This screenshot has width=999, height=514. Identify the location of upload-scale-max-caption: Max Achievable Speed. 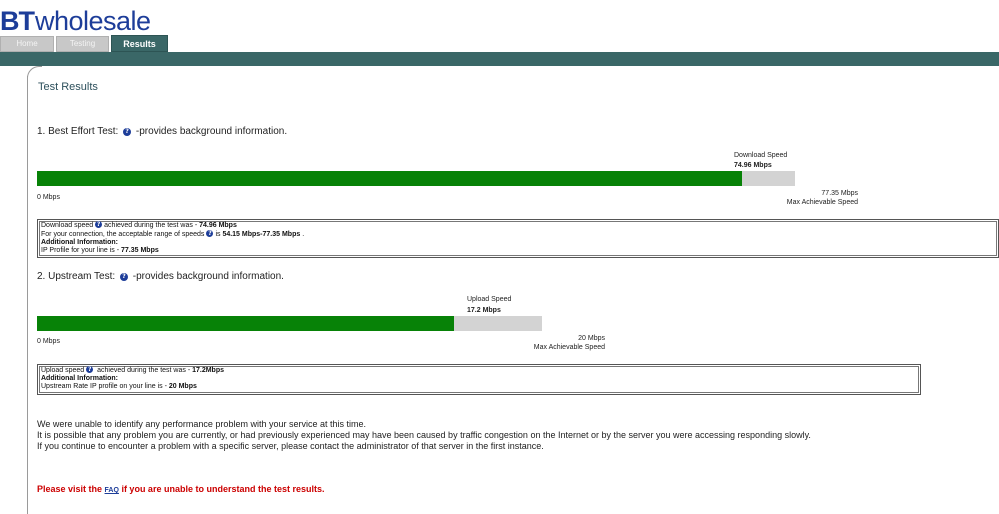
(569, 347).